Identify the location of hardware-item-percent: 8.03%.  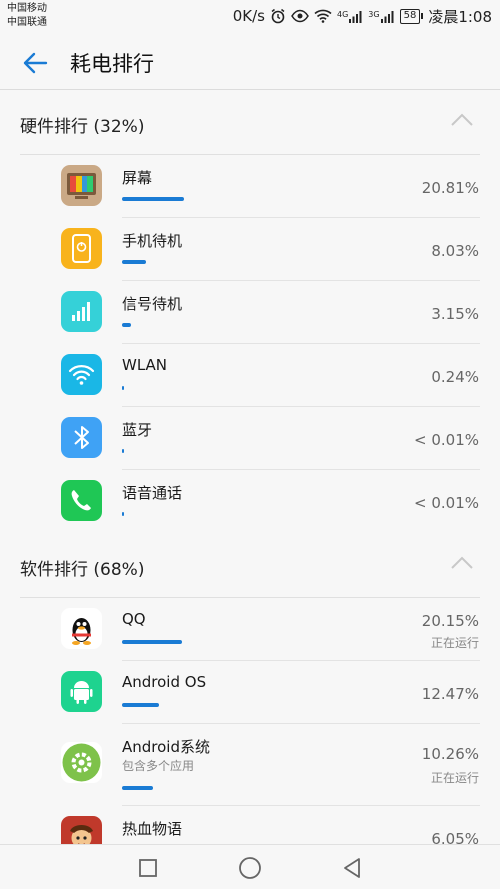
(455, 251).